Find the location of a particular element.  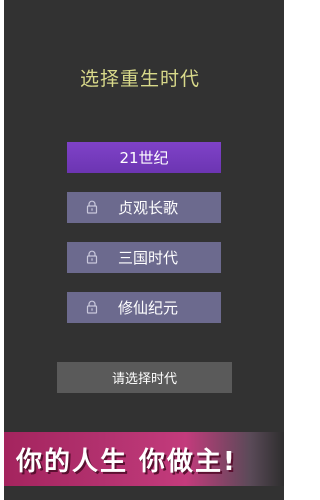

era-label: 21世纪 is located at coordinates (144, 158).